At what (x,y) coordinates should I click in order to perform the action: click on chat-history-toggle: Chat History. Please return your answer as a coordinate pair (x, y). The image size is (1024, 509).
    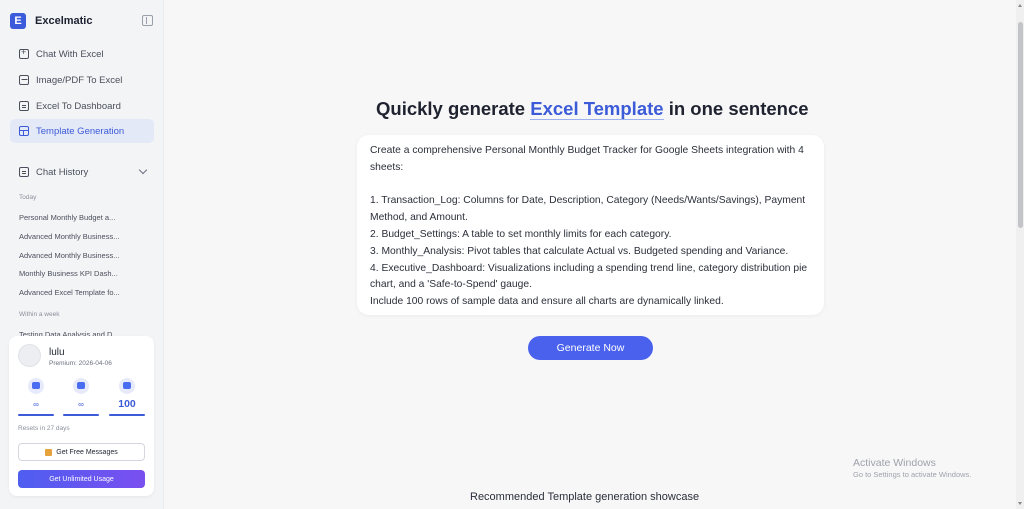
    Looking at the image, I should click on (82, 172).